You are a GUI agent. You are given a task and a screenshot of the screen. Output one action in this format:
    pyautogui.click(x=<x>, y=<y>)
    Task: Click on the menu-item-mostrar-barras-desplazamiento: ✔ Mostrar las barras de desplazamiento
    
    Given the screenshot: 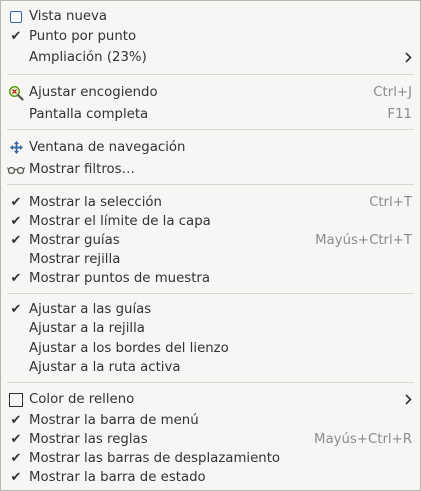 What is the action you would take?
    pyautogui.click(x=210, y=458)
    